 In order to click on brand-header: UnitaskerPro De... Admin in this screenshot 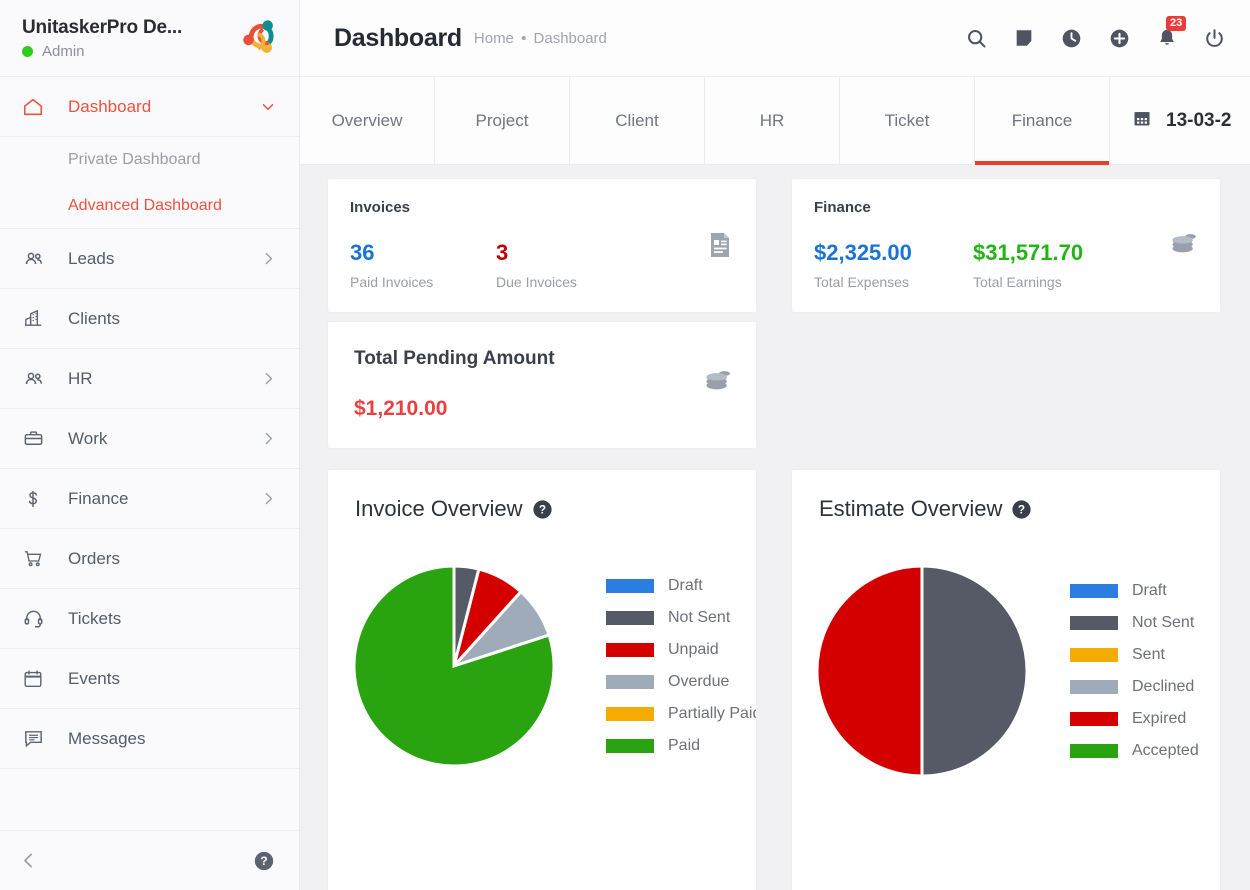, I will do `click(149, 38)`.